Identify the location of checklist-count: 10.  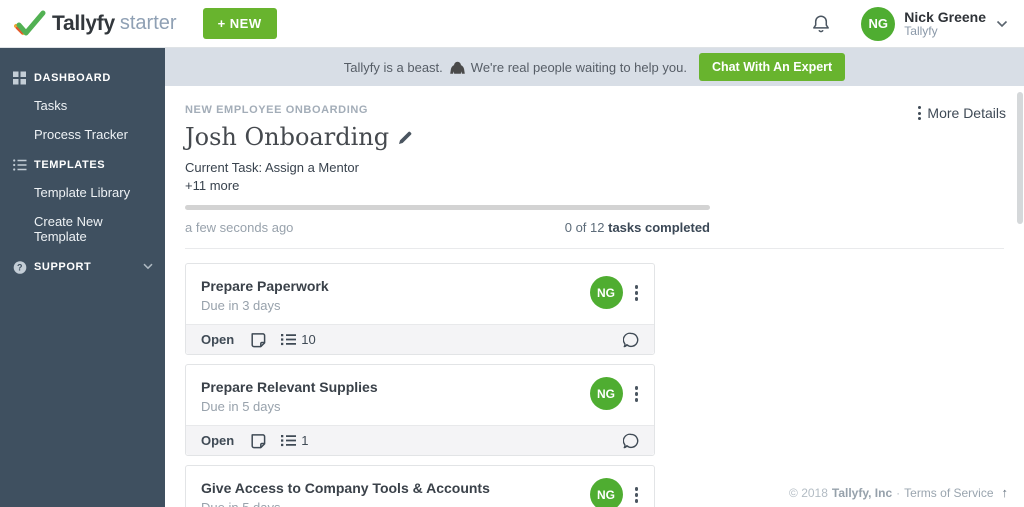
(308, 339).